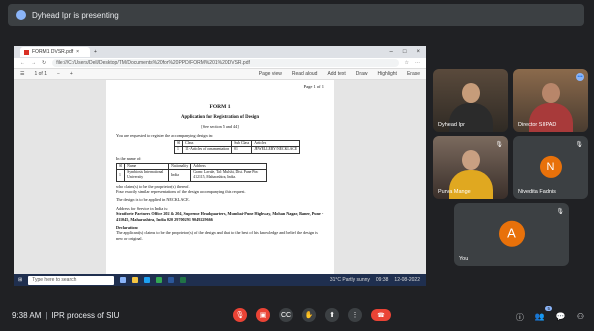  What do you see at coordinates (242, 144) in the screenshot?
I see `class-table-header: Sub Class` at bounding box center [242, 144].